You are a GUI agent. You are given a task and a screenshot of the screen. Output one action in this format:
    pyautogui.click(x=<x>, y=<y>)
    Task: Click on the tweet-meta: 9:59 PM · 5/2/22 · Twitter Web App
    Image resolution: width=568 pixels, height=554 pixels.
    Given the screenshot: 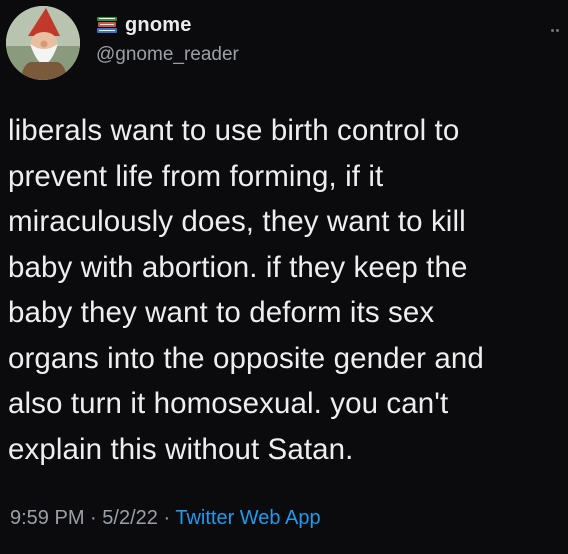 What is the action you would take?
    pyautogui.click(x=165, y=518)
    